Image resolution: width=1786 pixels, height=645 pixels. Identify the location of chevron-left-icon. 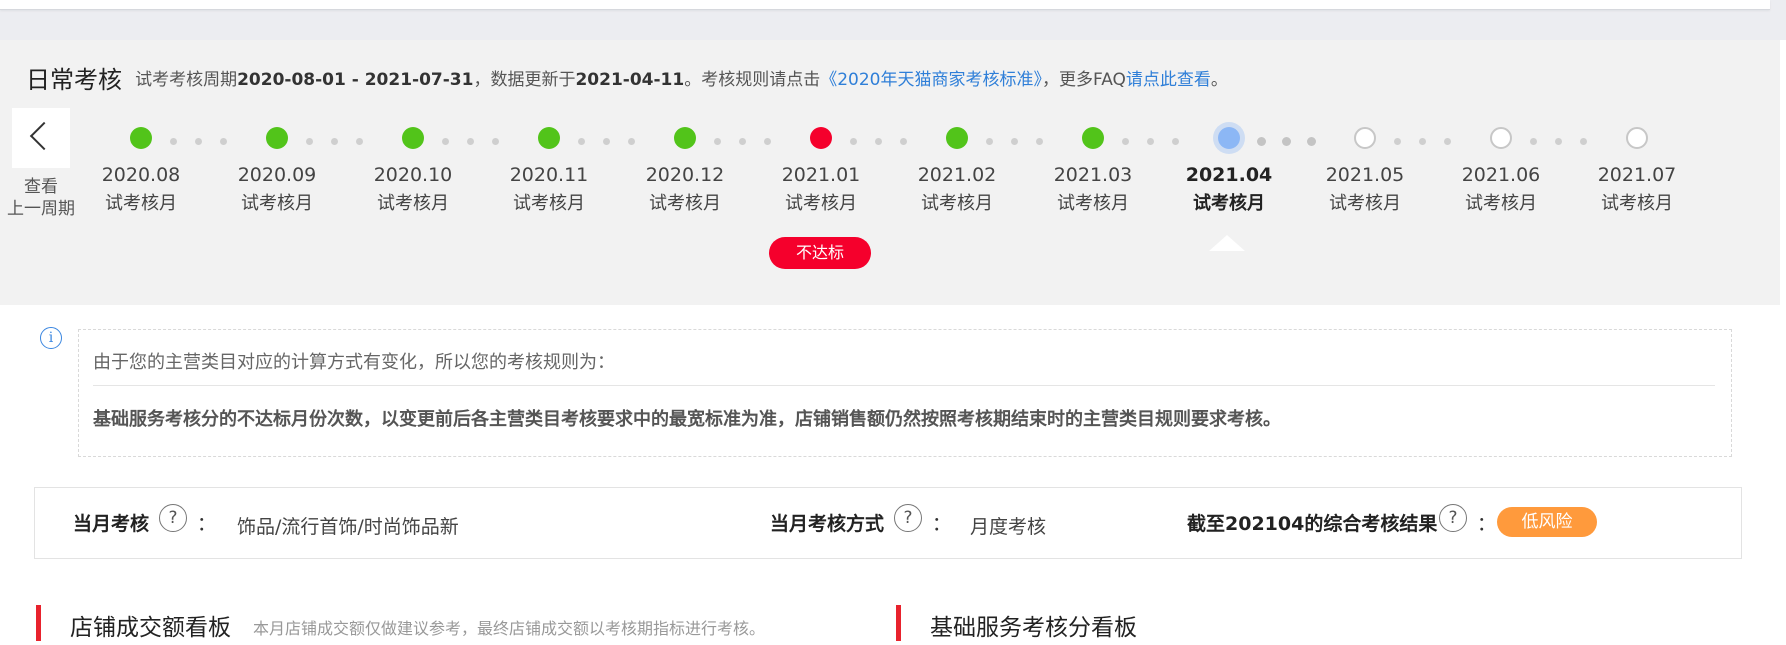
(44, 136).